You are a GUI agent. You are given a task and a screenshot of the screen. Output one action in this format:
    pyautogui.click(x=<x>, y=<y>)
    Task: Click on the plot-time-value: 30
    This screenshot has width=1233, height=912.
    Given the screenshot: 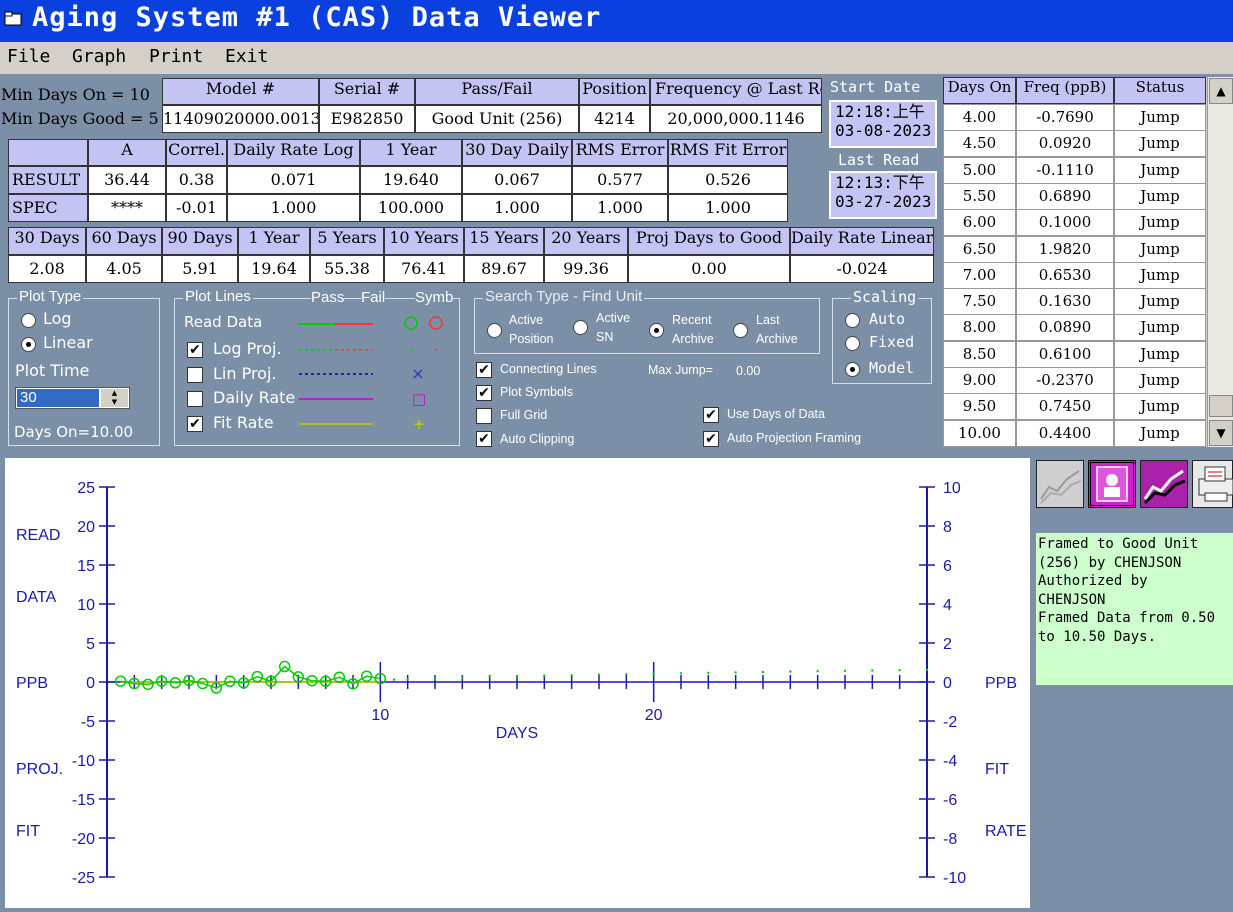 What is the action you would take?
    pyautogui.click(x=58, y=398)
    